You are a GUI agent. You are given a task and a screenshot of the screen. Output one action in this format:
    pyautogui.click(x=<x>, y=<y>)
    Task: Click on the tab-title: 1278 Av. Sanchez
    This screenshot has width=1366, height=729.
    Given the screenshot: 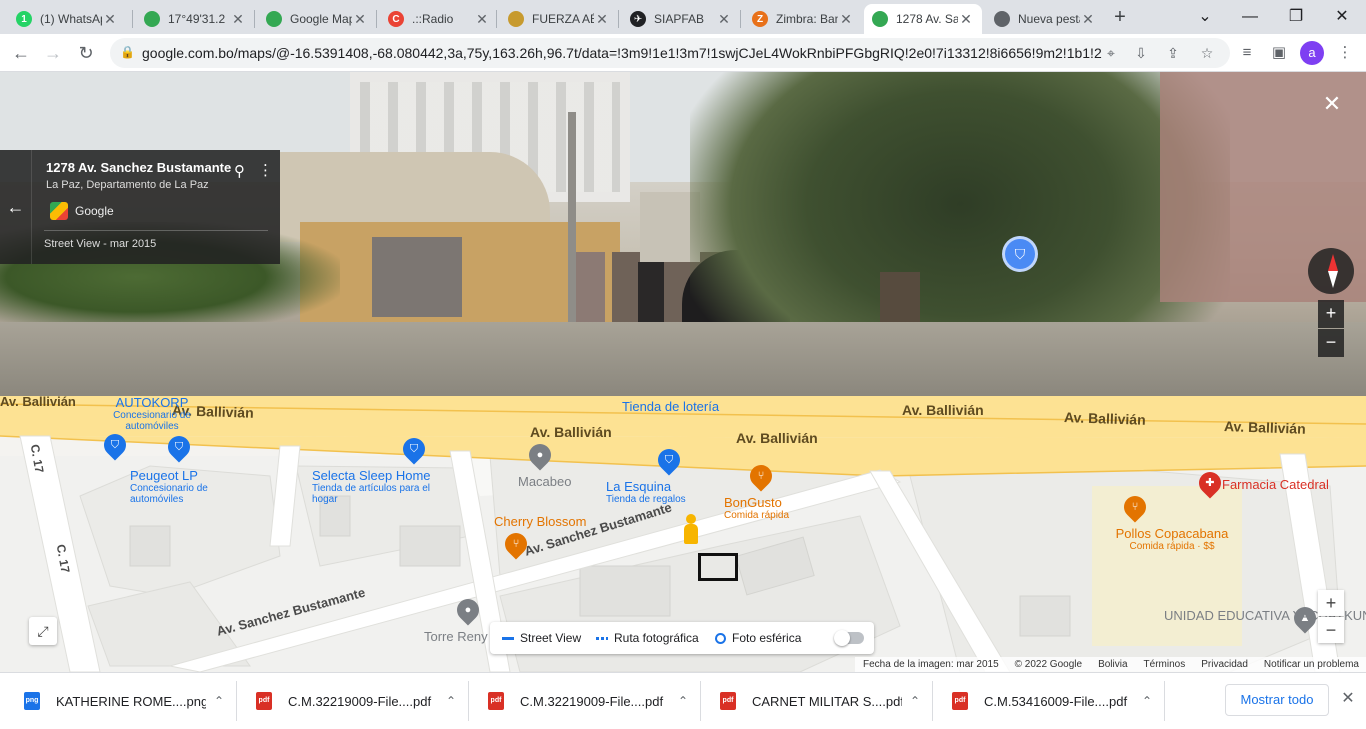 What is the action you would take?
    pyautogui.click(x=927, y=19)
    